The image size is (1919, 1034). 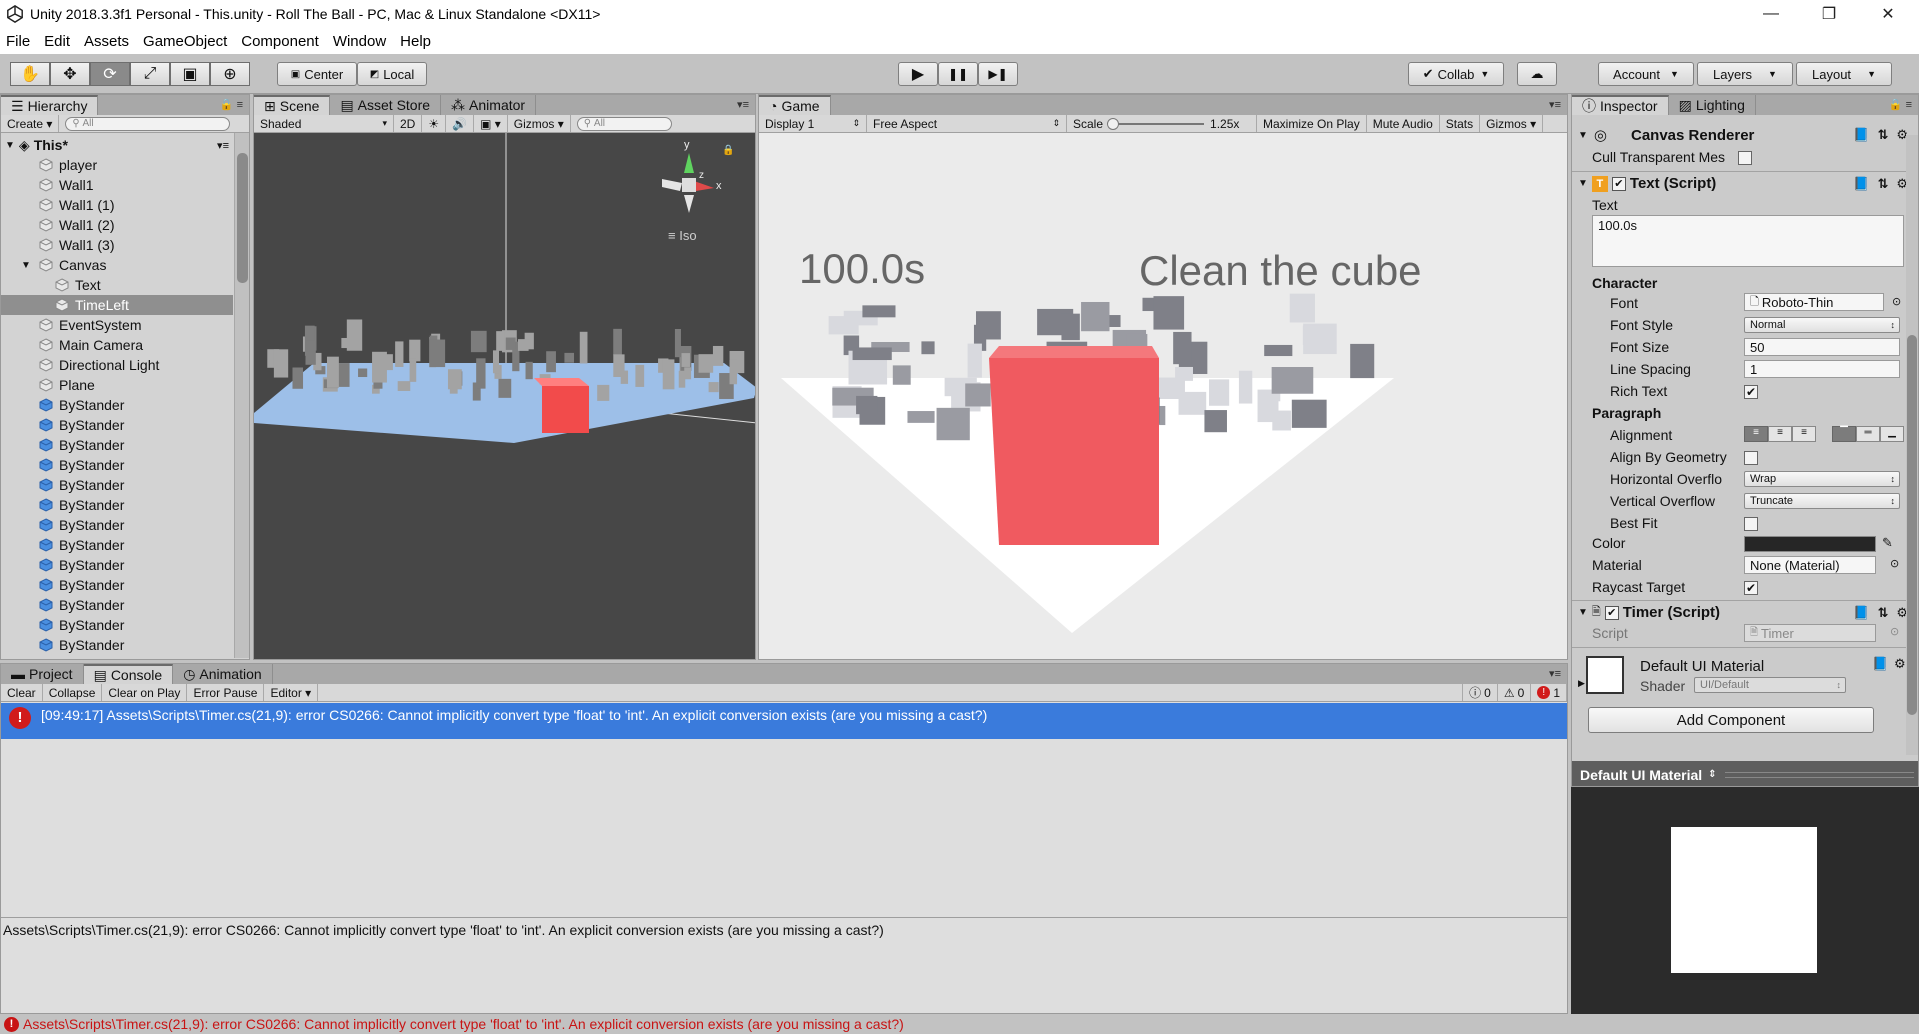 I want to click on line-spacing-field: 1, so click(x=1822, y=369).